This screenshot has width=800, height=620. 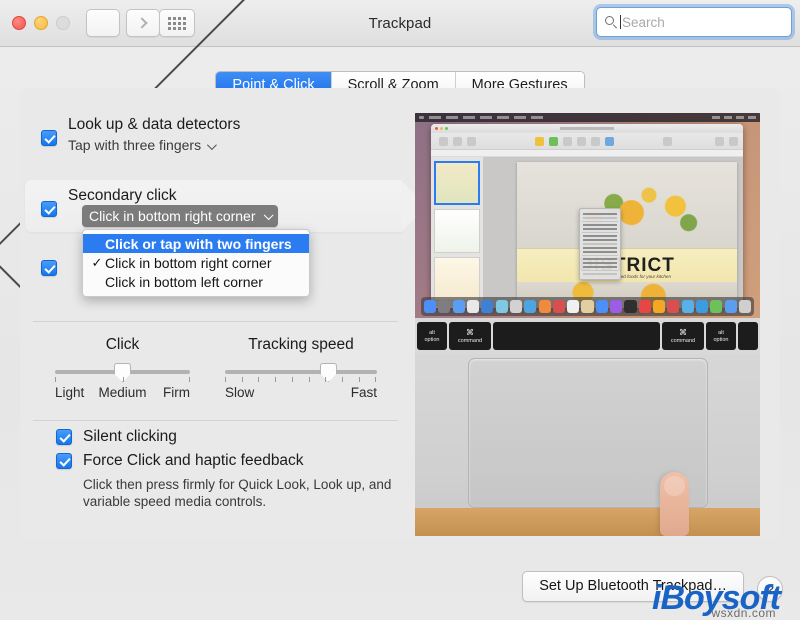 I want to click on slider-label: Tracking speed, so click(x=301, y=344).